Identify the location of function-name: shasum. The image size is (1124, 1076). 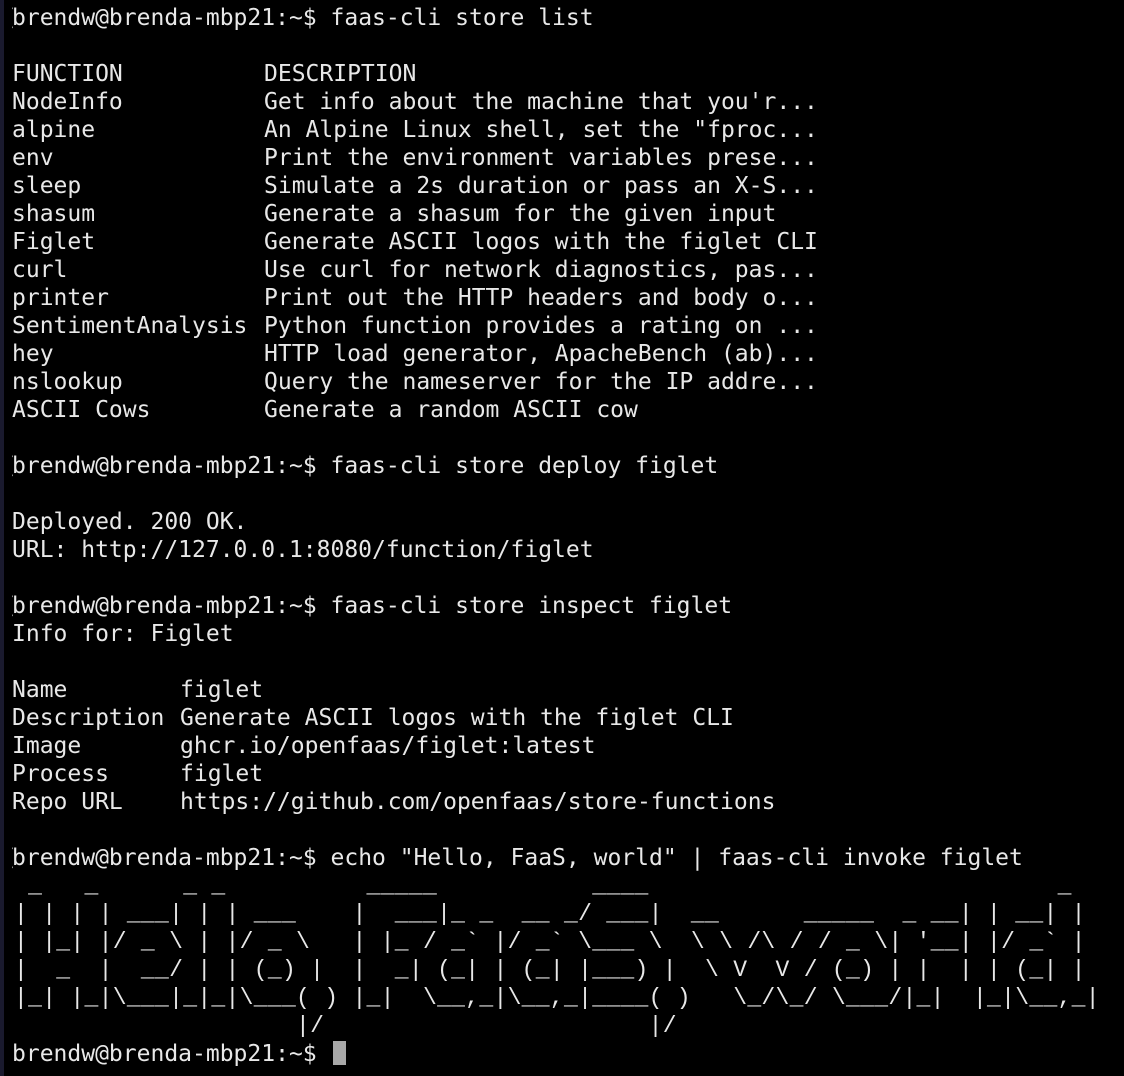
(54, 214).